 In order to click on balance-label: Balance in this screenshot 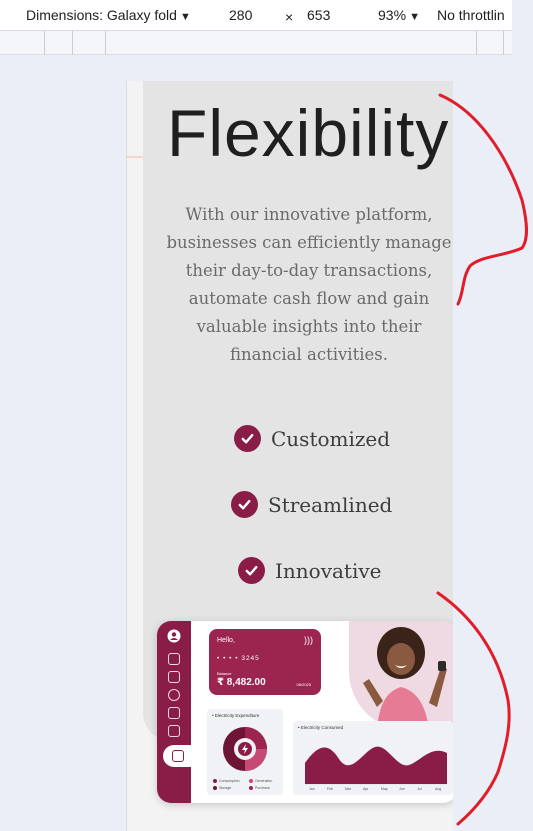, I will do `click(224, 673)`.